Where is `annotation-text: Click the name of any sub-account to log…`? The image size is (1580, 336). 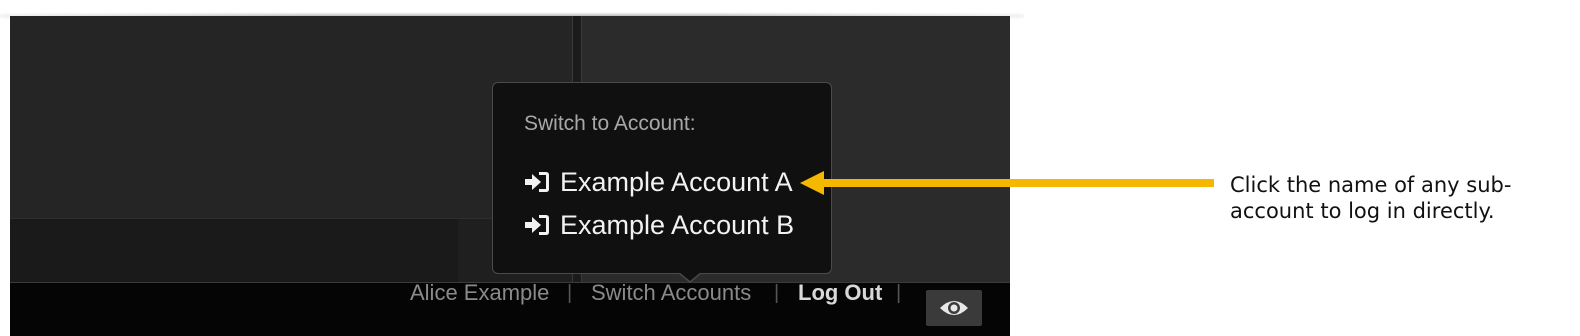
annotation-text: Click the name of any sub-account to log… is located at coordinates (1371, 198).